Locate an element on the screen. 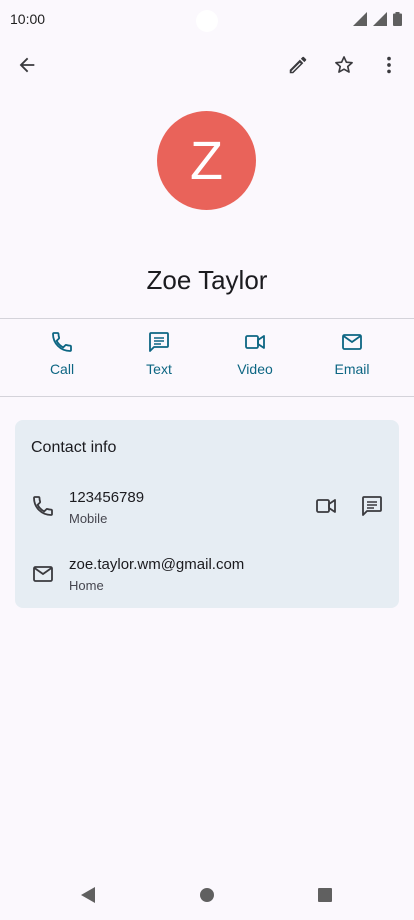  video-label: Video is located at coordinates (255, 369).